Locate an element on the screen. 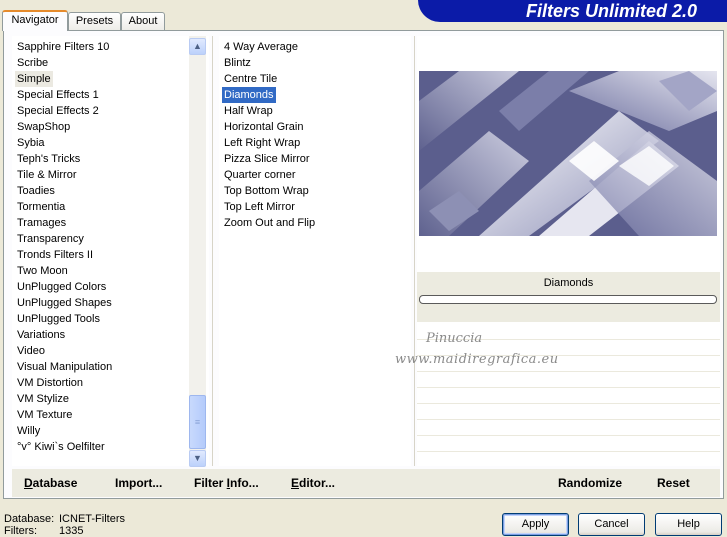 The width and height of the screenshot is (727, 537). tab-presets: Presets is located at coordinates (94, 21).